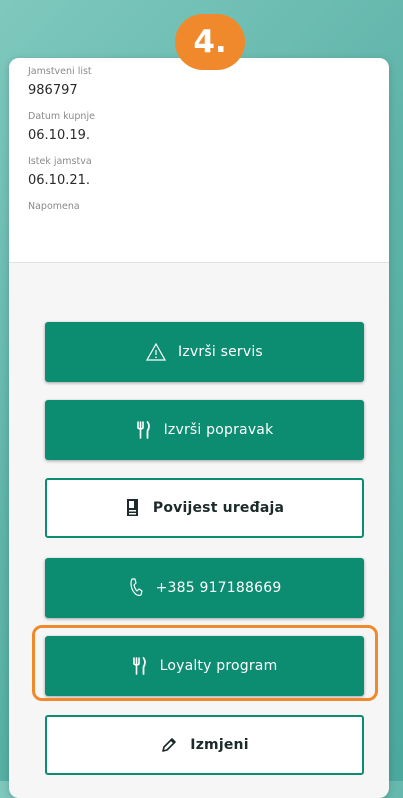  I want to click on fork-knife-icon, so click(144, 430).